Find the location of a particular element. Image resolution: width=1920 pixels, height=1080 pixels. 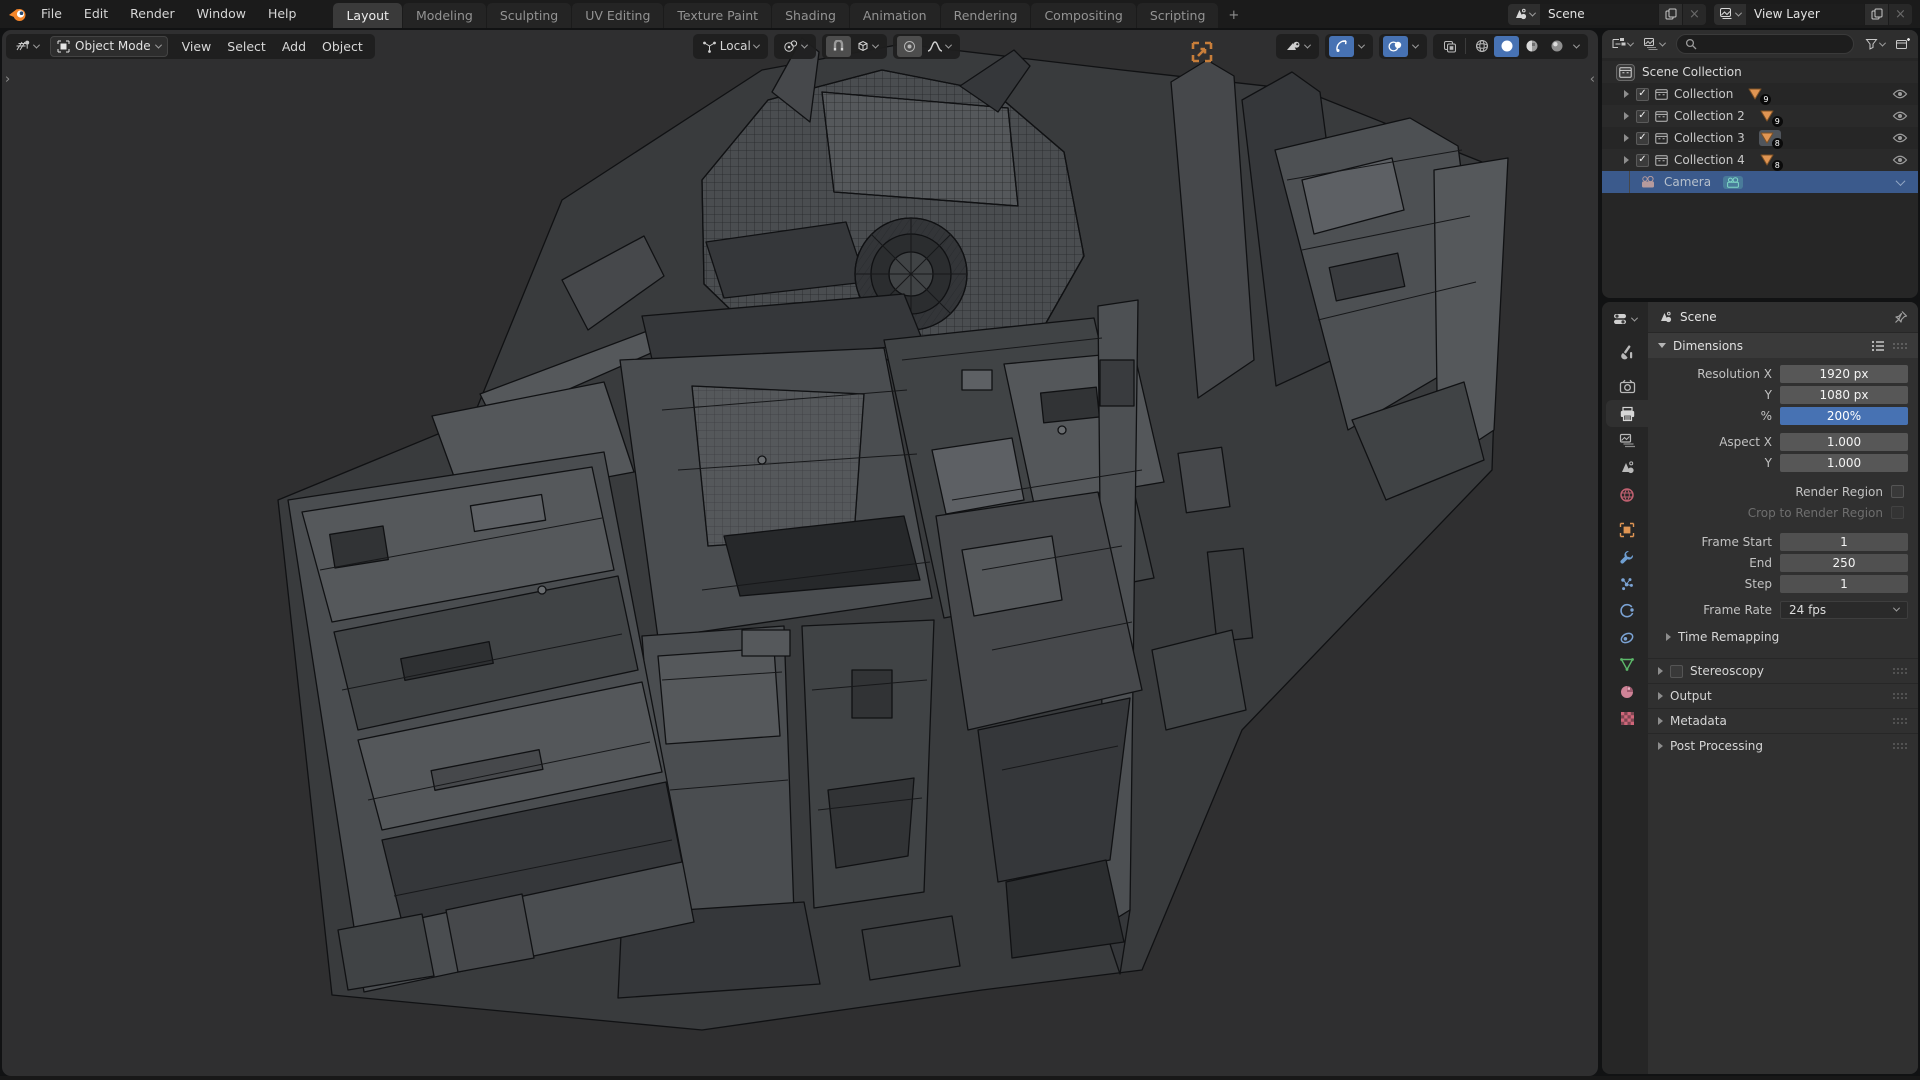

chevron-down-icon is located at coordinates (1900, 180).